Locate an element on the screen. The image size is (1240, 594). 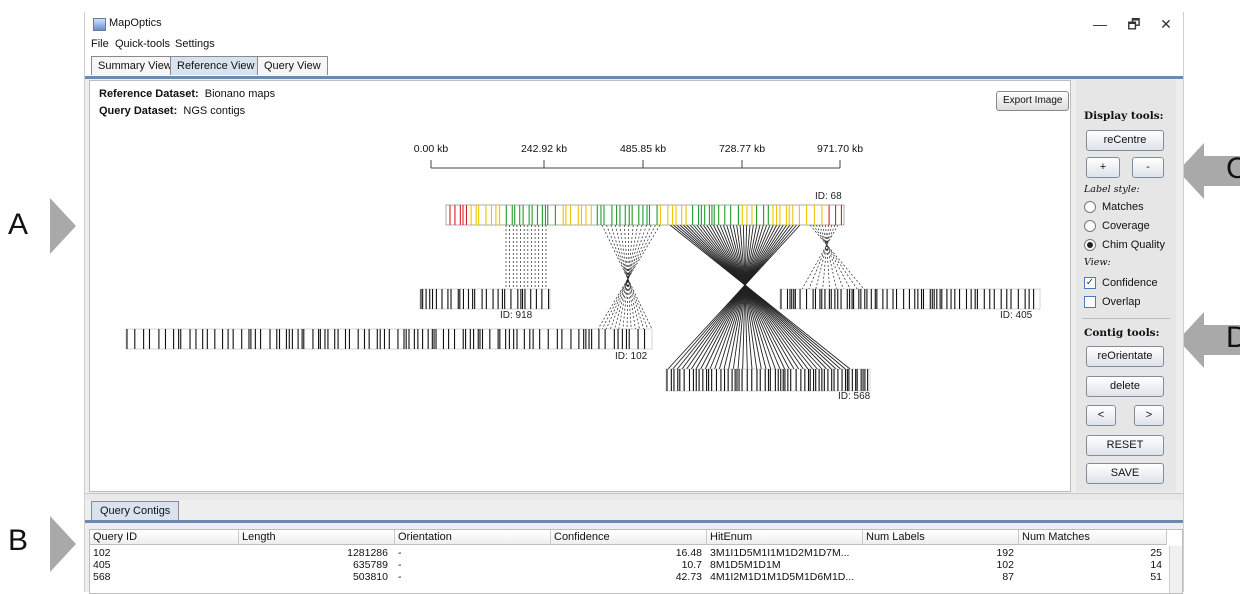
contig-tools-heading: Contig tools: is located at coordinates (1122, 333).